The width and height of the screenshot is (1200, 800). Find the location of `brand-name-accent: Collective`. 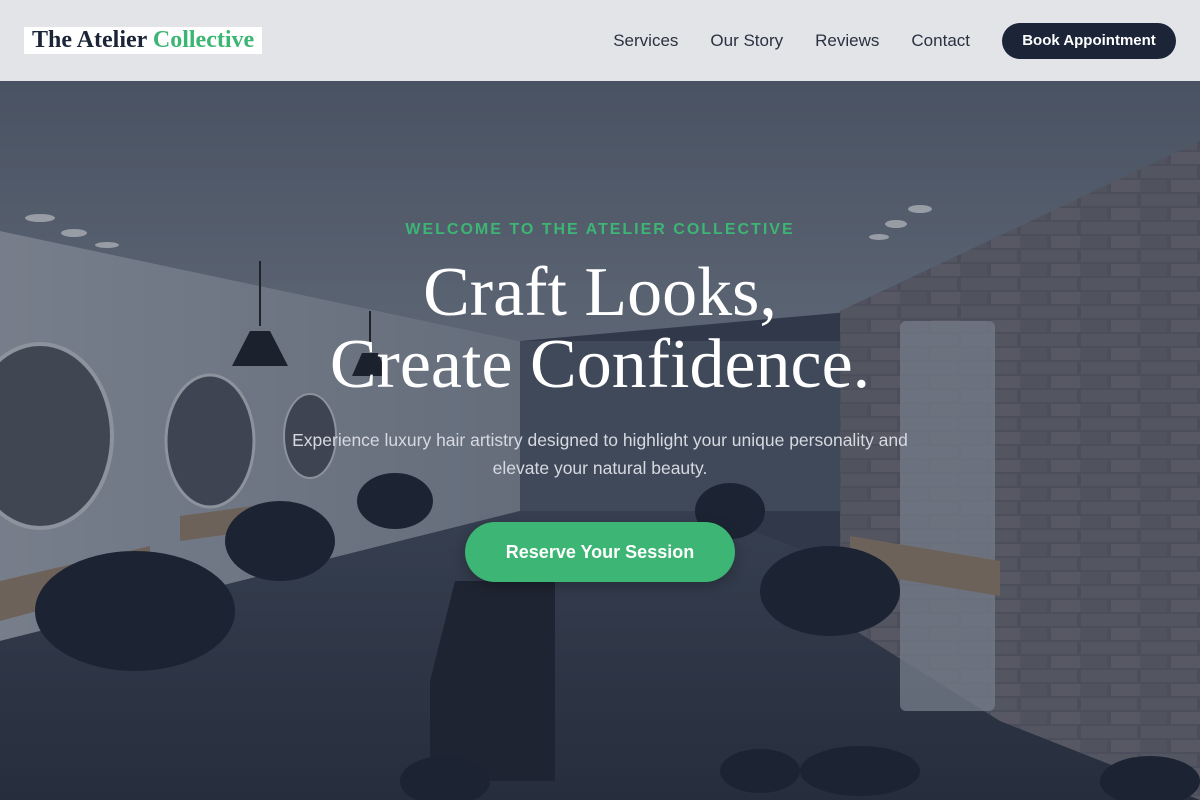

brand-name-accent: Collective is located at coordinates (203, 40).